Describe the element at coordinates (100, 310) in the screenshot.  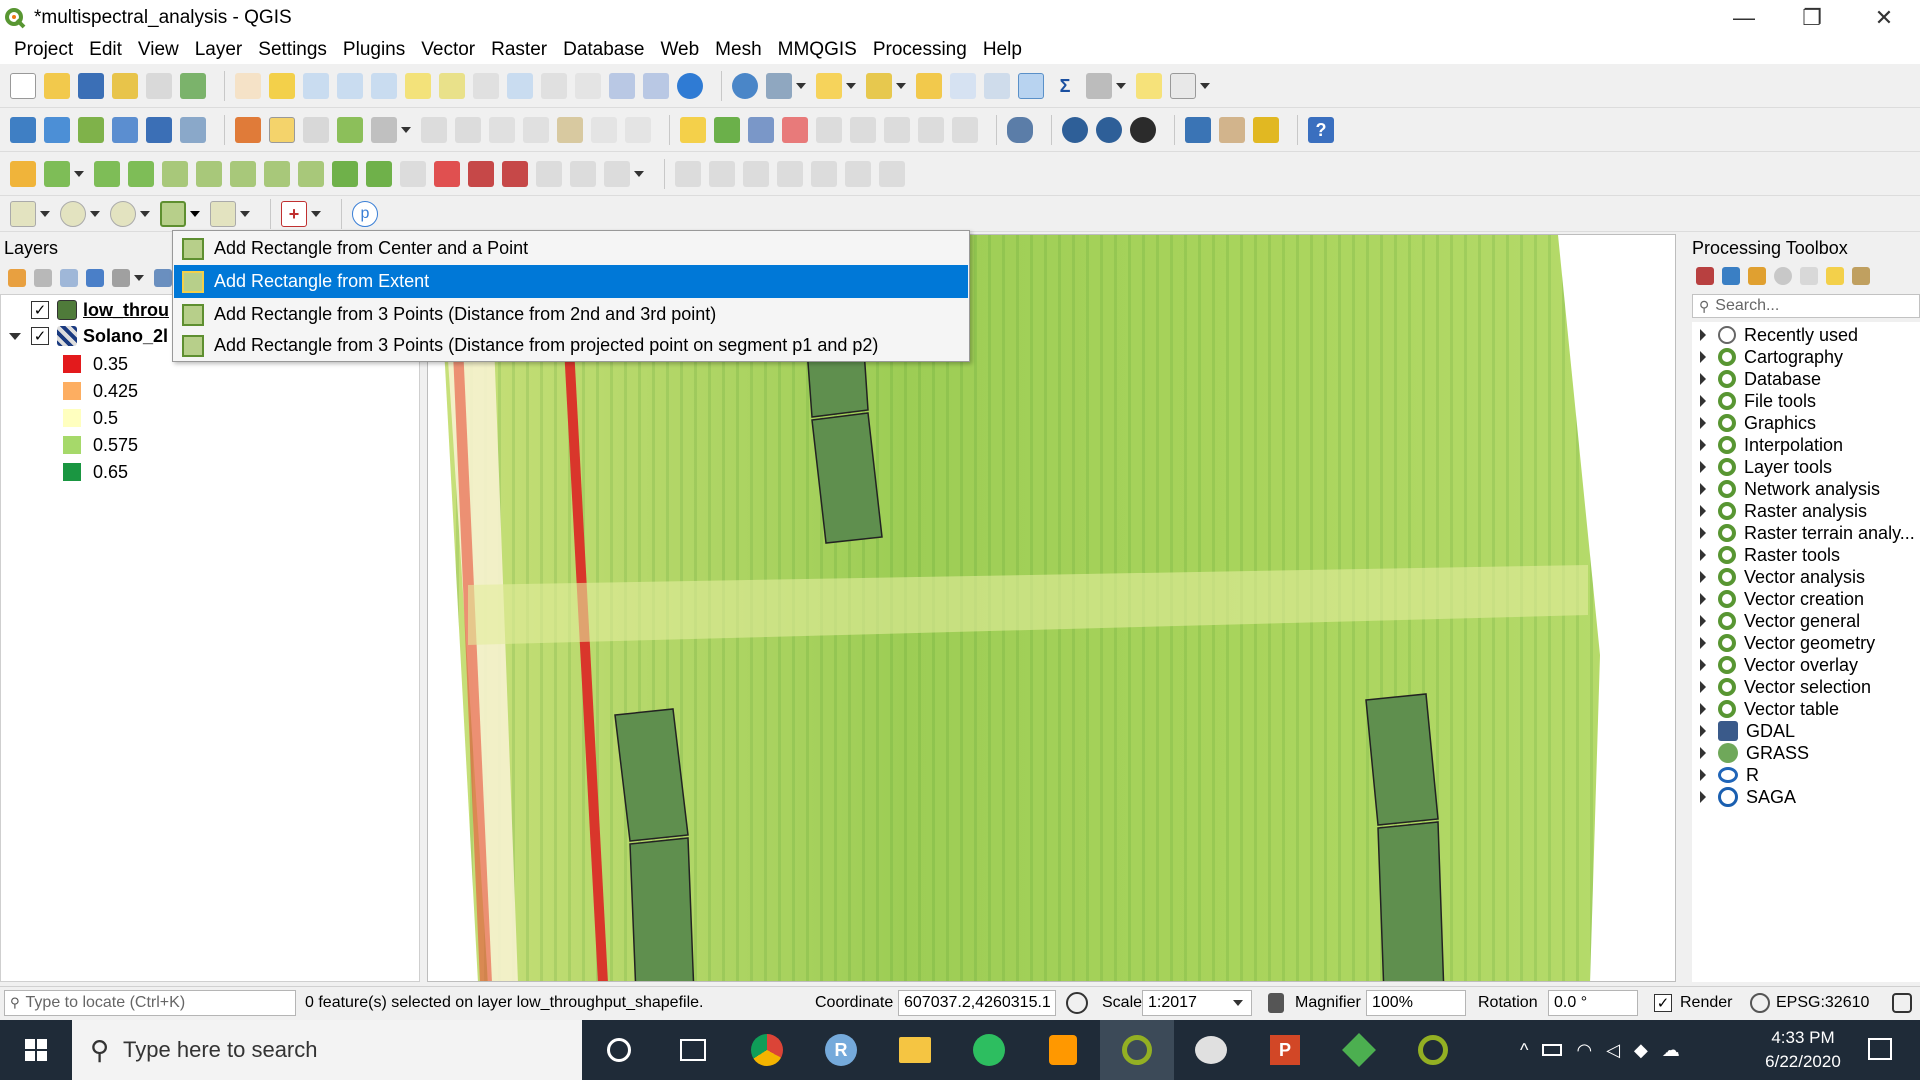
I see `layer-row: ✓ low_throu` at that location.